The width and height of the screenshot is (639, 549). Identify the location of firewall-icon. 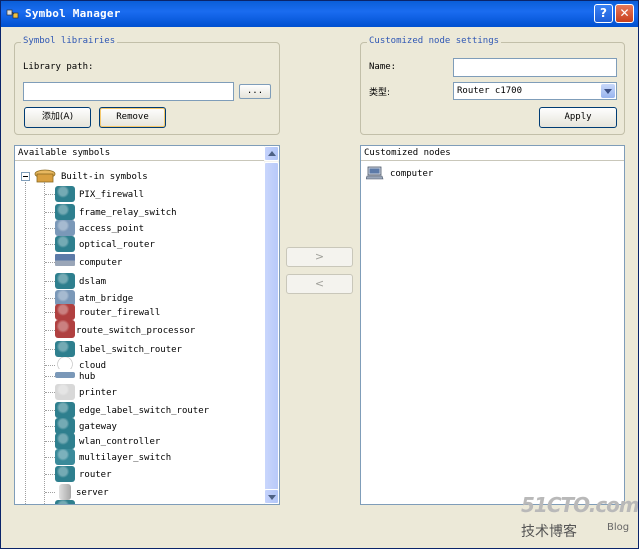
(65, 194).